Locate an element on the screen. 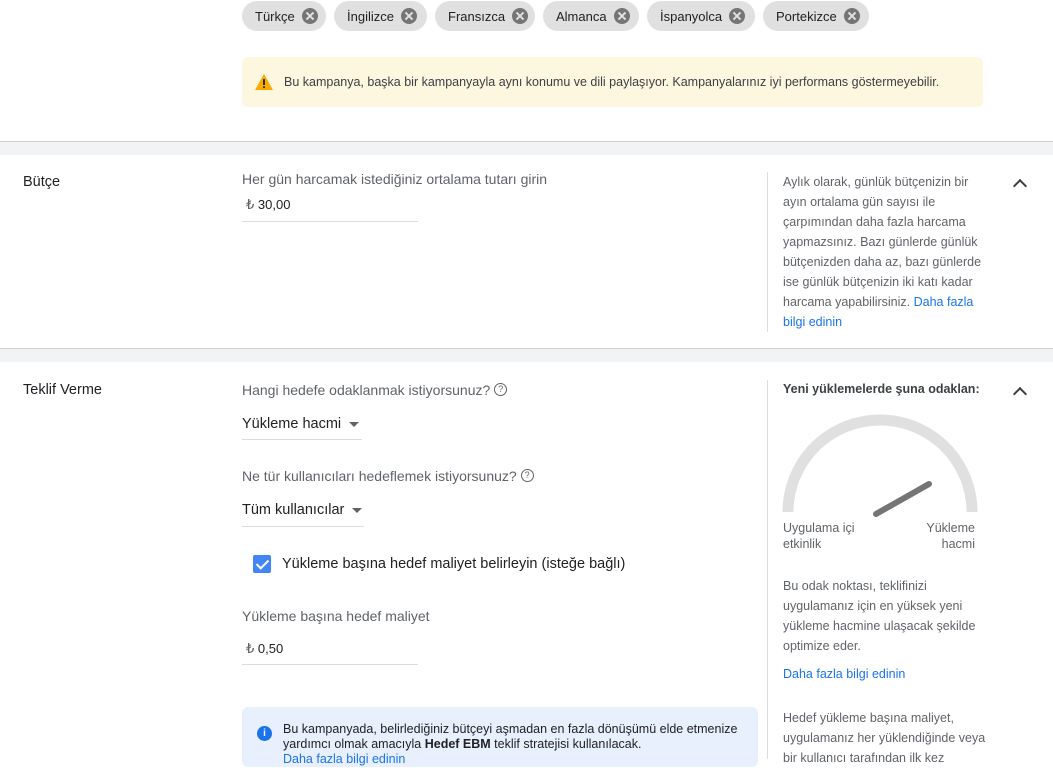  chip-label: Türkçe is located at coordinates (275, 16).